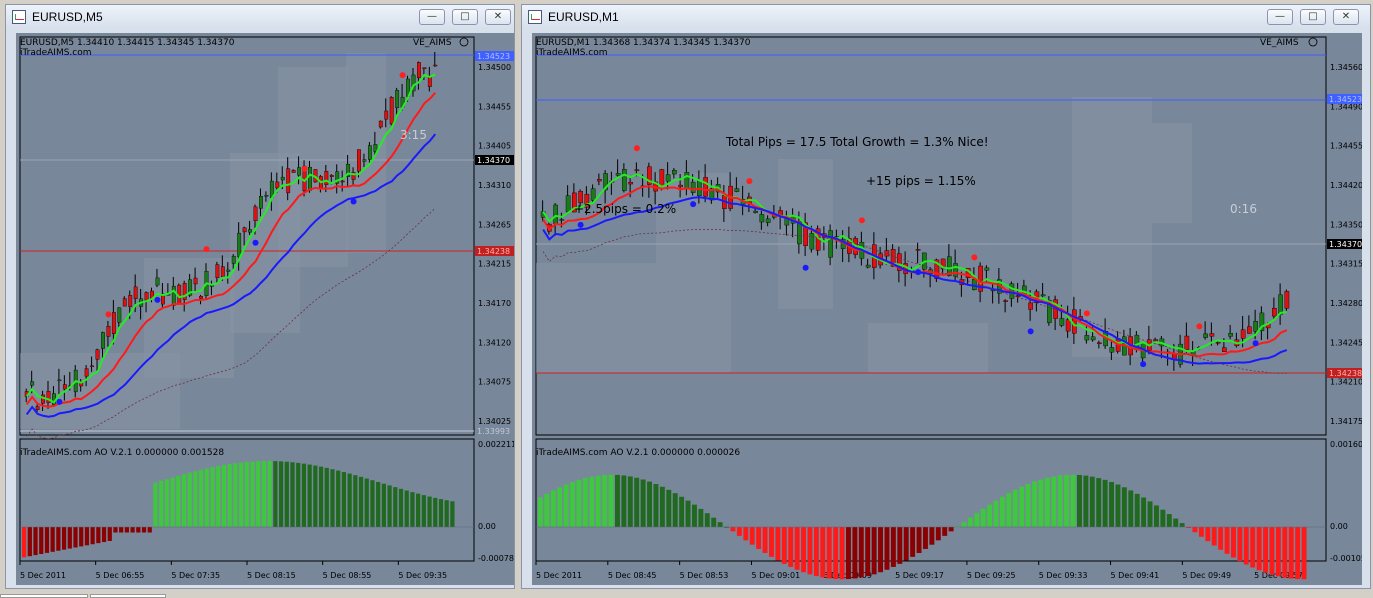  I want to click on price-tick-label: 1.34560, so click(1346, 67).